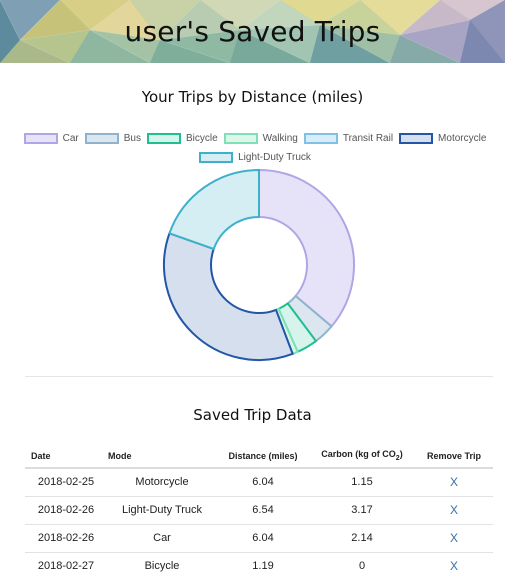  Describe the element at coordinates (66, 481) in the screenshot. I see `cell-date: 2018-02-25` at that location.